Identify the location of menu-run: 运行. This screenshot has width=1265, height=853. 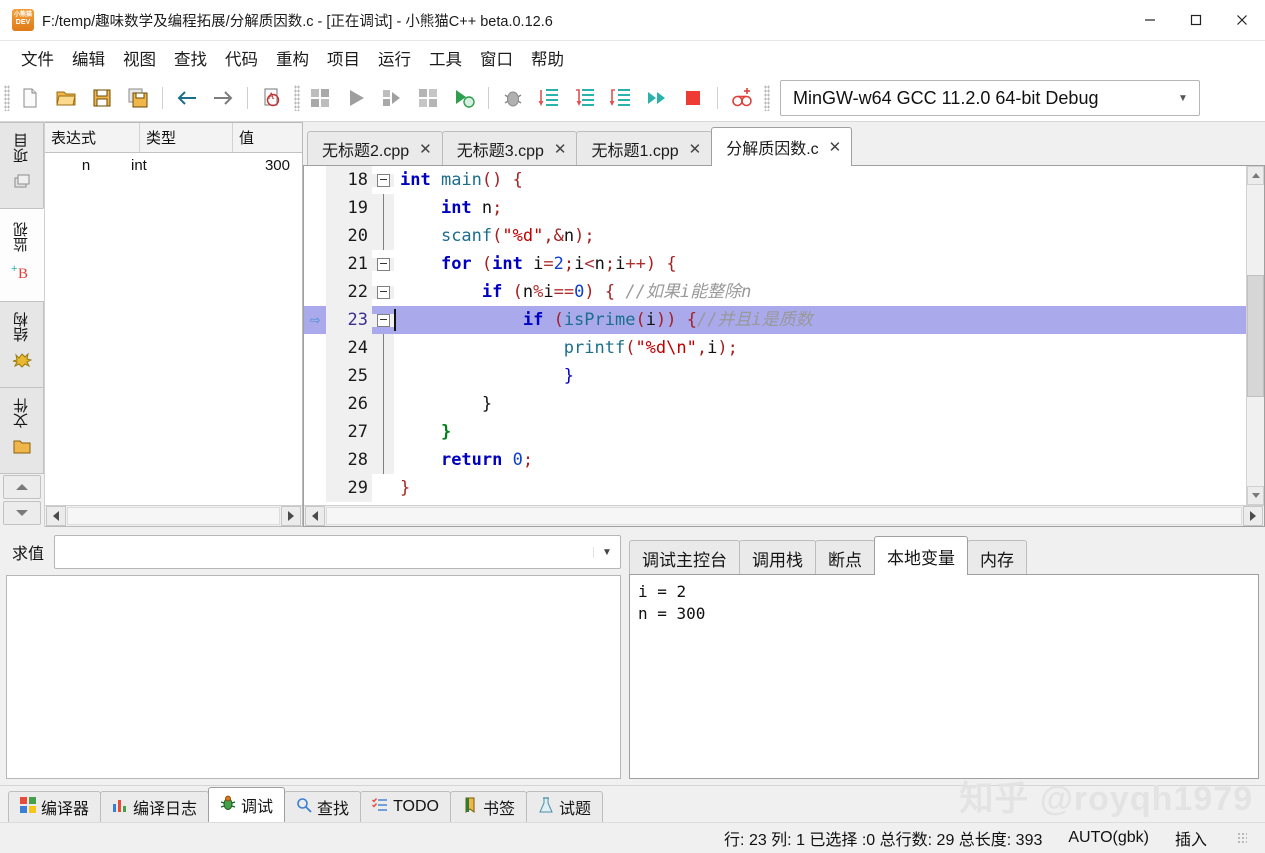
(394, 58).